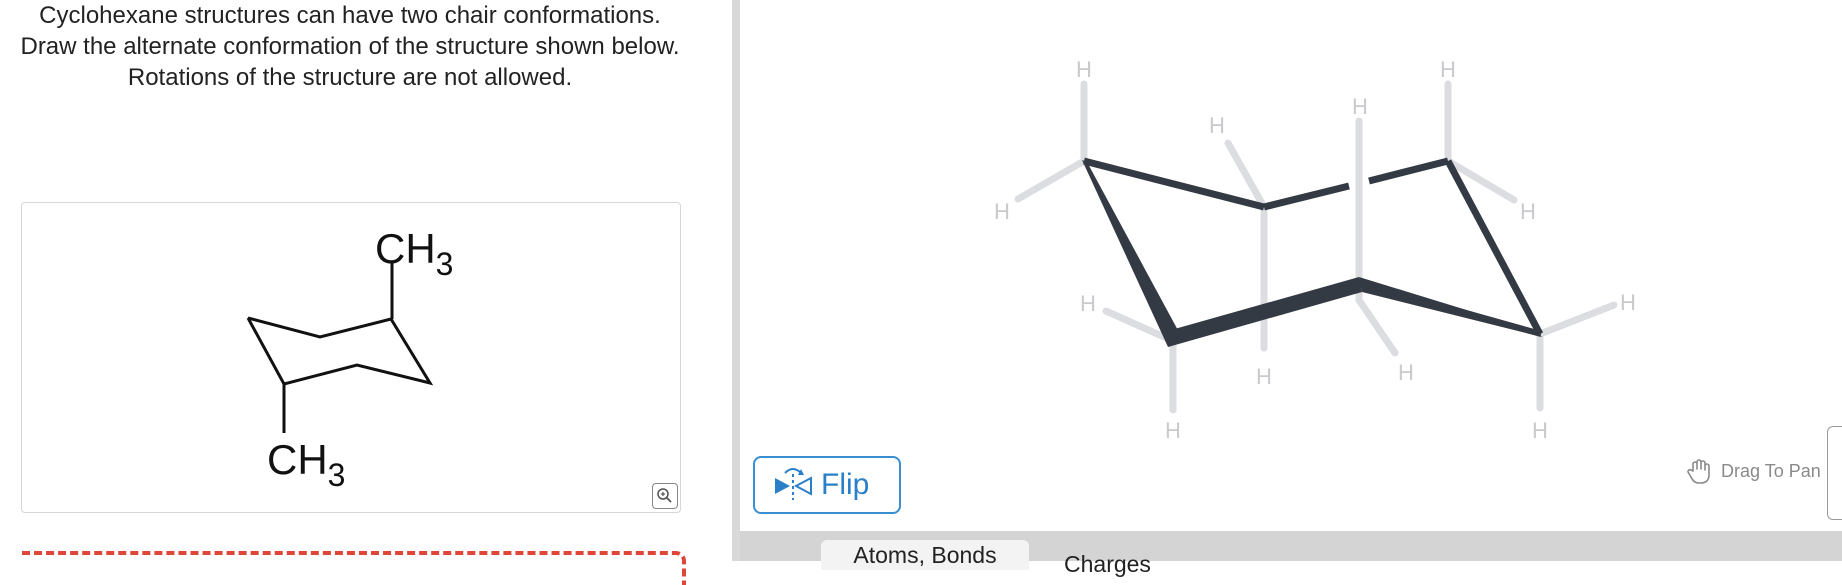 This screenshot has height=585, width=1842. I want to click on panel-divider, so click(736, 280).